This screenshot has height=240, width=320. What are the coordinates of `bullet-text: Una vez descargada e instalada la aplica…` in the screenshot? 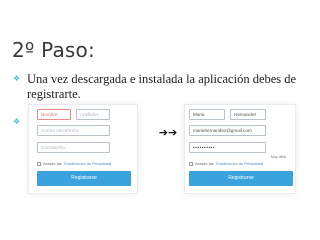 It's located at (162, 86).